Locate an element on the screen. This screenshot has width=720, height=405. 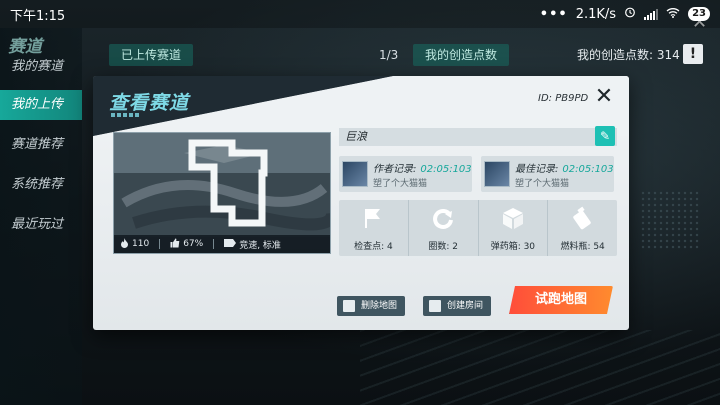
attr-checkpoints: 检查点: 4 is located at coordinates (373, 228).